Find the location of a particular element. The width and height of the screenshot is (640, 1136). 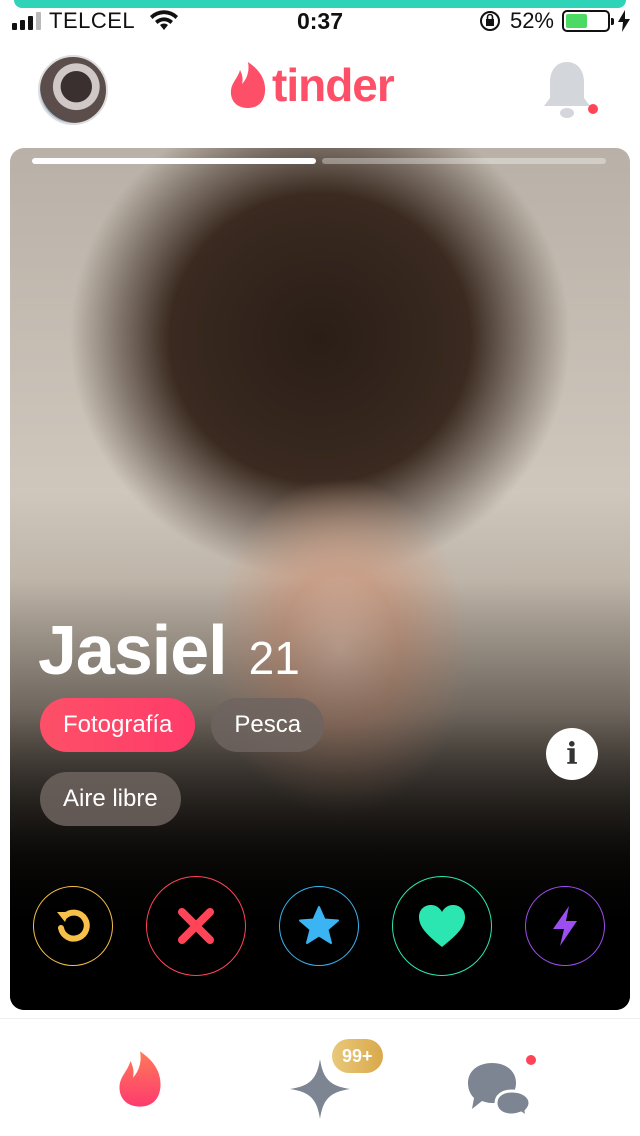

super-like-button is located at coordinates (319, 926).